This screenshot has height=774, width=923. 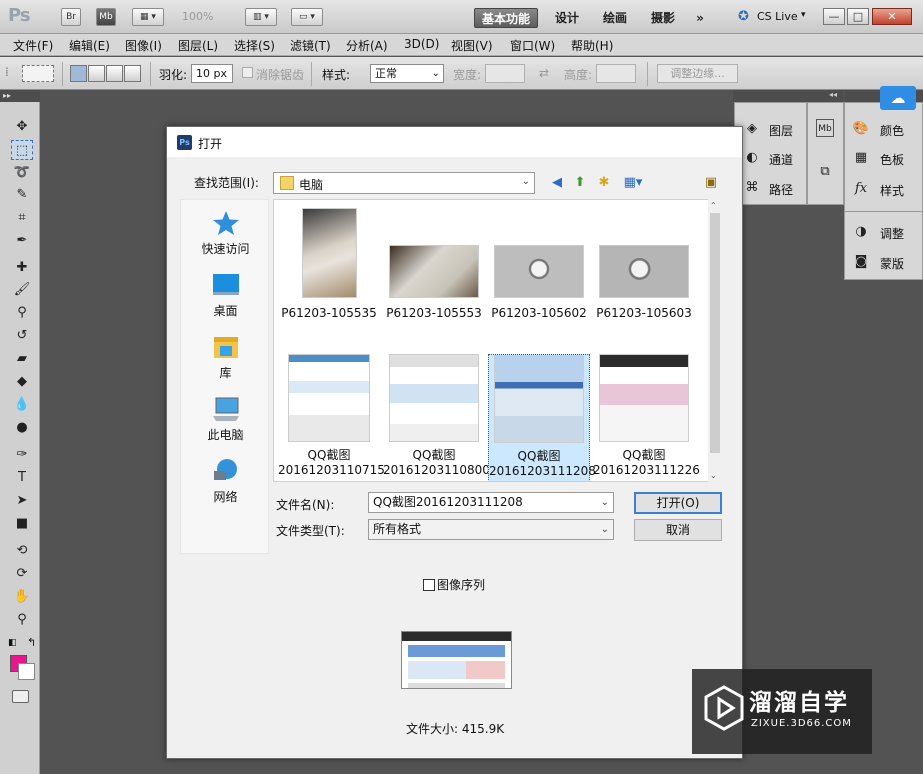 I want to click on tools-panel-header: ▸▸, so click(x=20, y=96).